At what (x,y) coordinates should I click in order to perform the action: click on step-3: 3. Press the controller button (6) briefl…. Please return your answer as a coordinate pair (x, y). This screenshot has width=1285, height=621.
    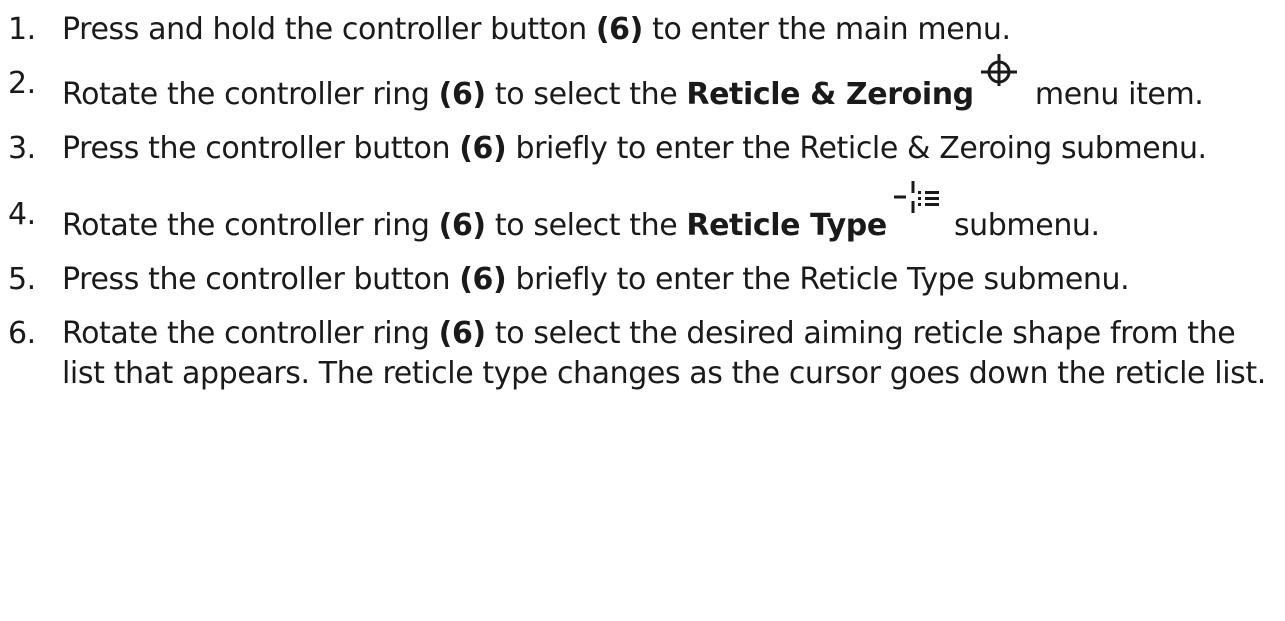
    Looking at the image, I should click on (645, 149).